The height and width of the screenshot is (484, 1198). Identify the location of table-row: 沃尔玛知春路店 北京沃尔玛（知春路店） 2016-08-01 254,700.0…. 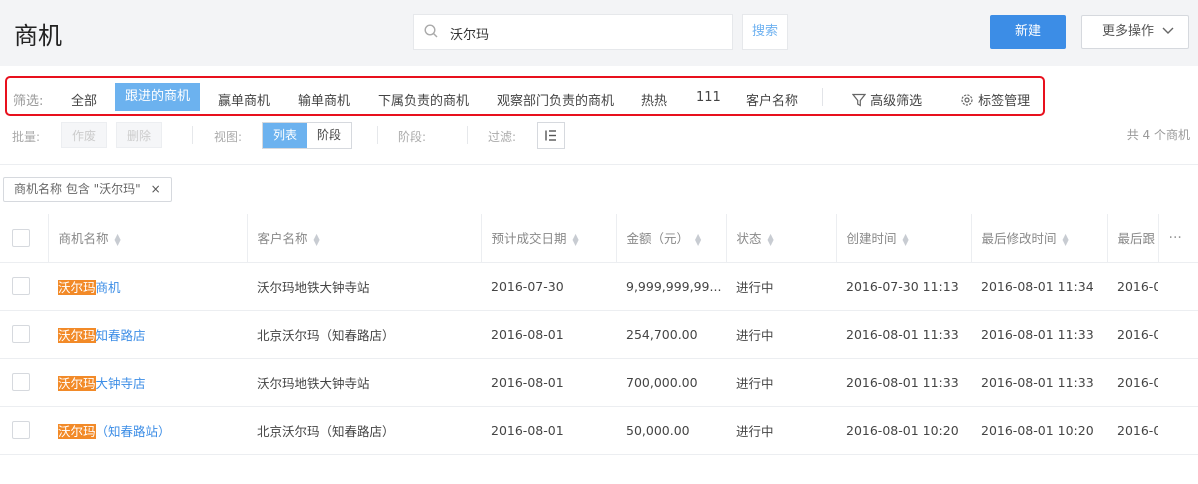
(599, 334).